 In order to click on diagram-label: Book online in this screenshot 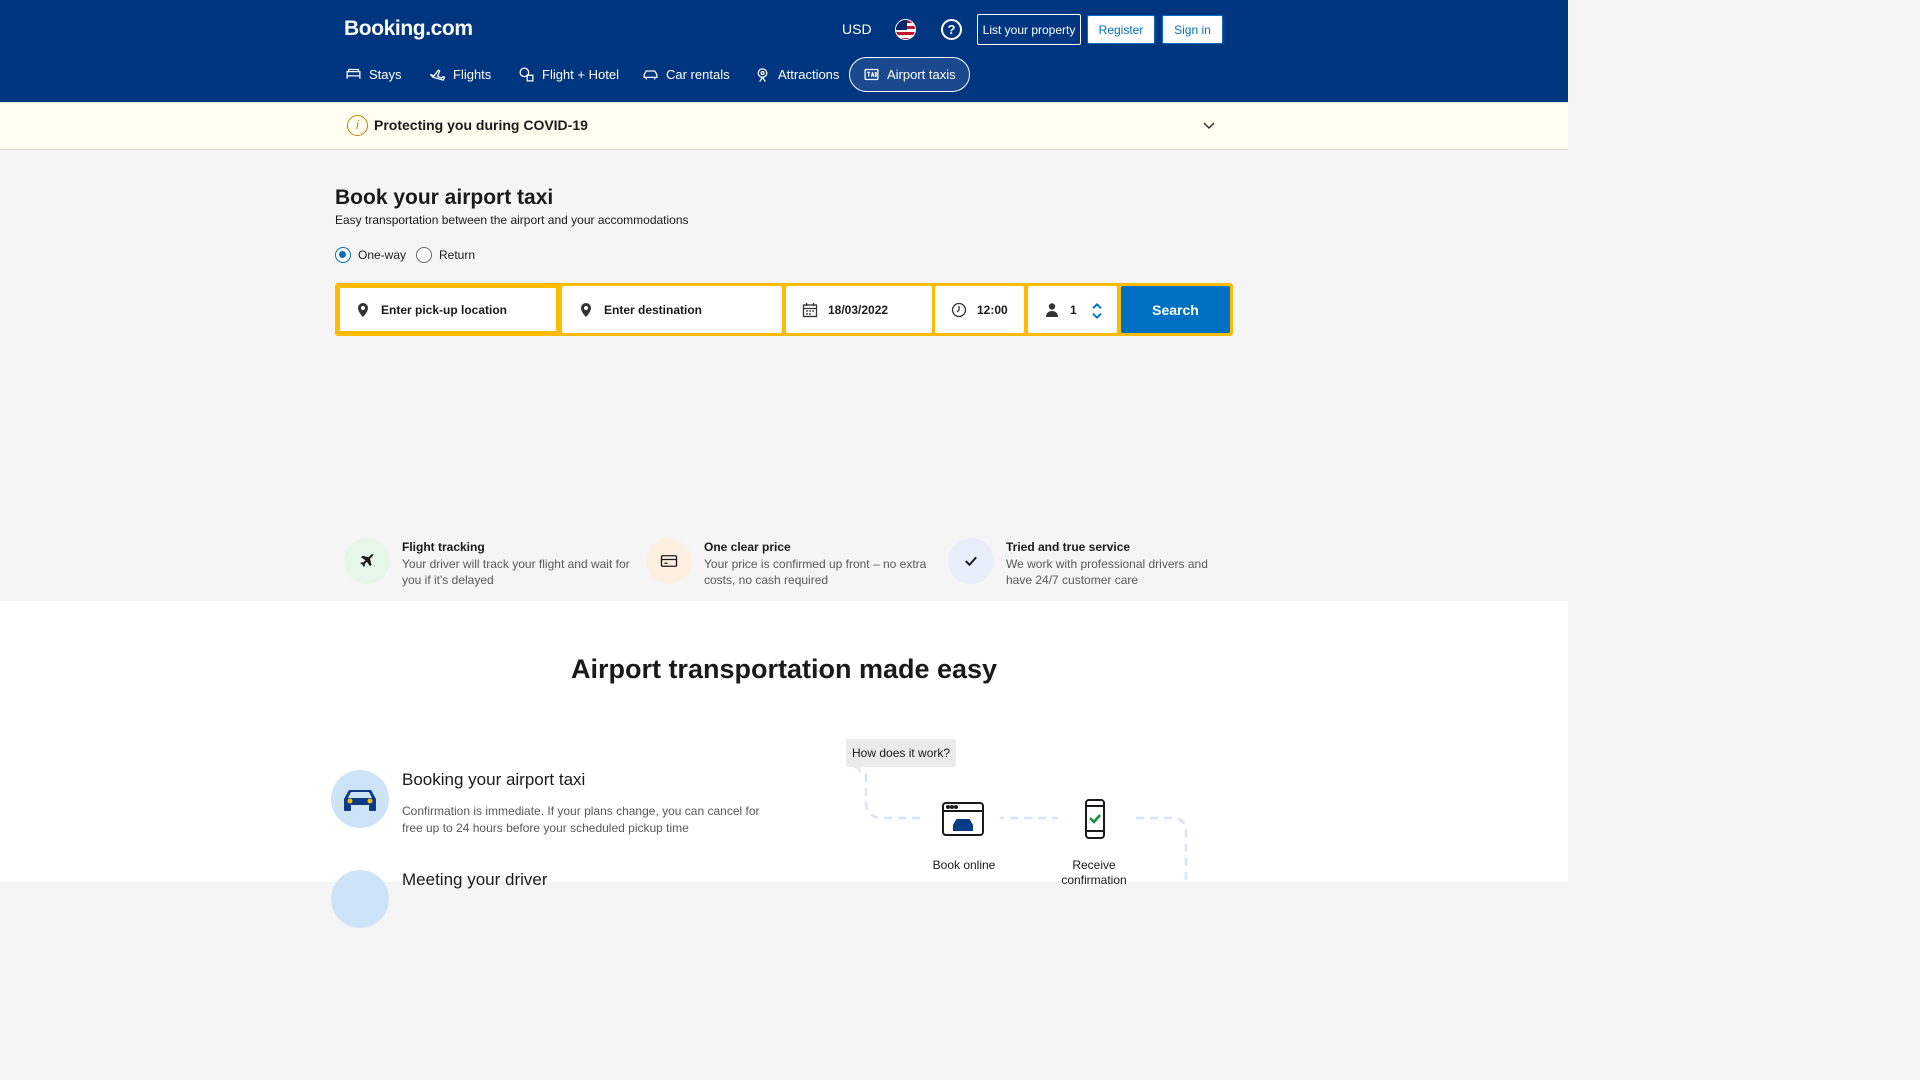, I will do `click(964, 865)`.